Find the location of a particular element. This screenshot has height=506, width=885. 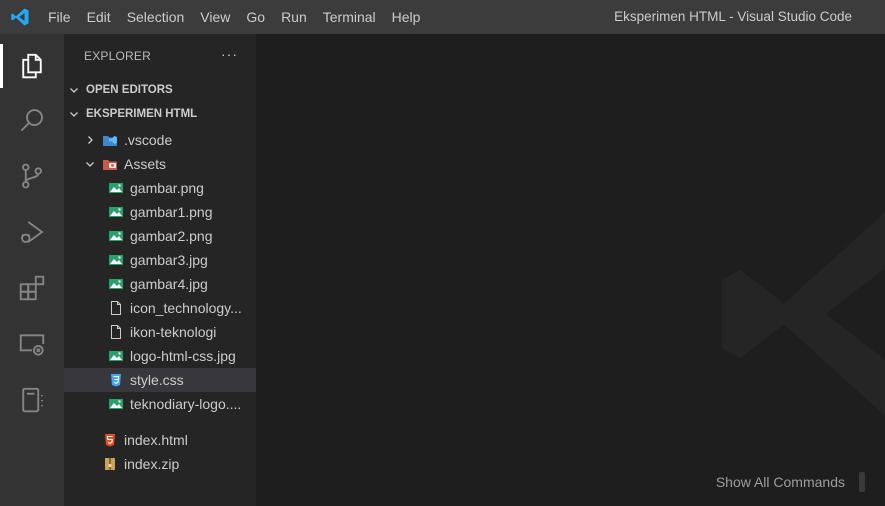

menu-terminal: Terminal is located at coordinates (349, 17).